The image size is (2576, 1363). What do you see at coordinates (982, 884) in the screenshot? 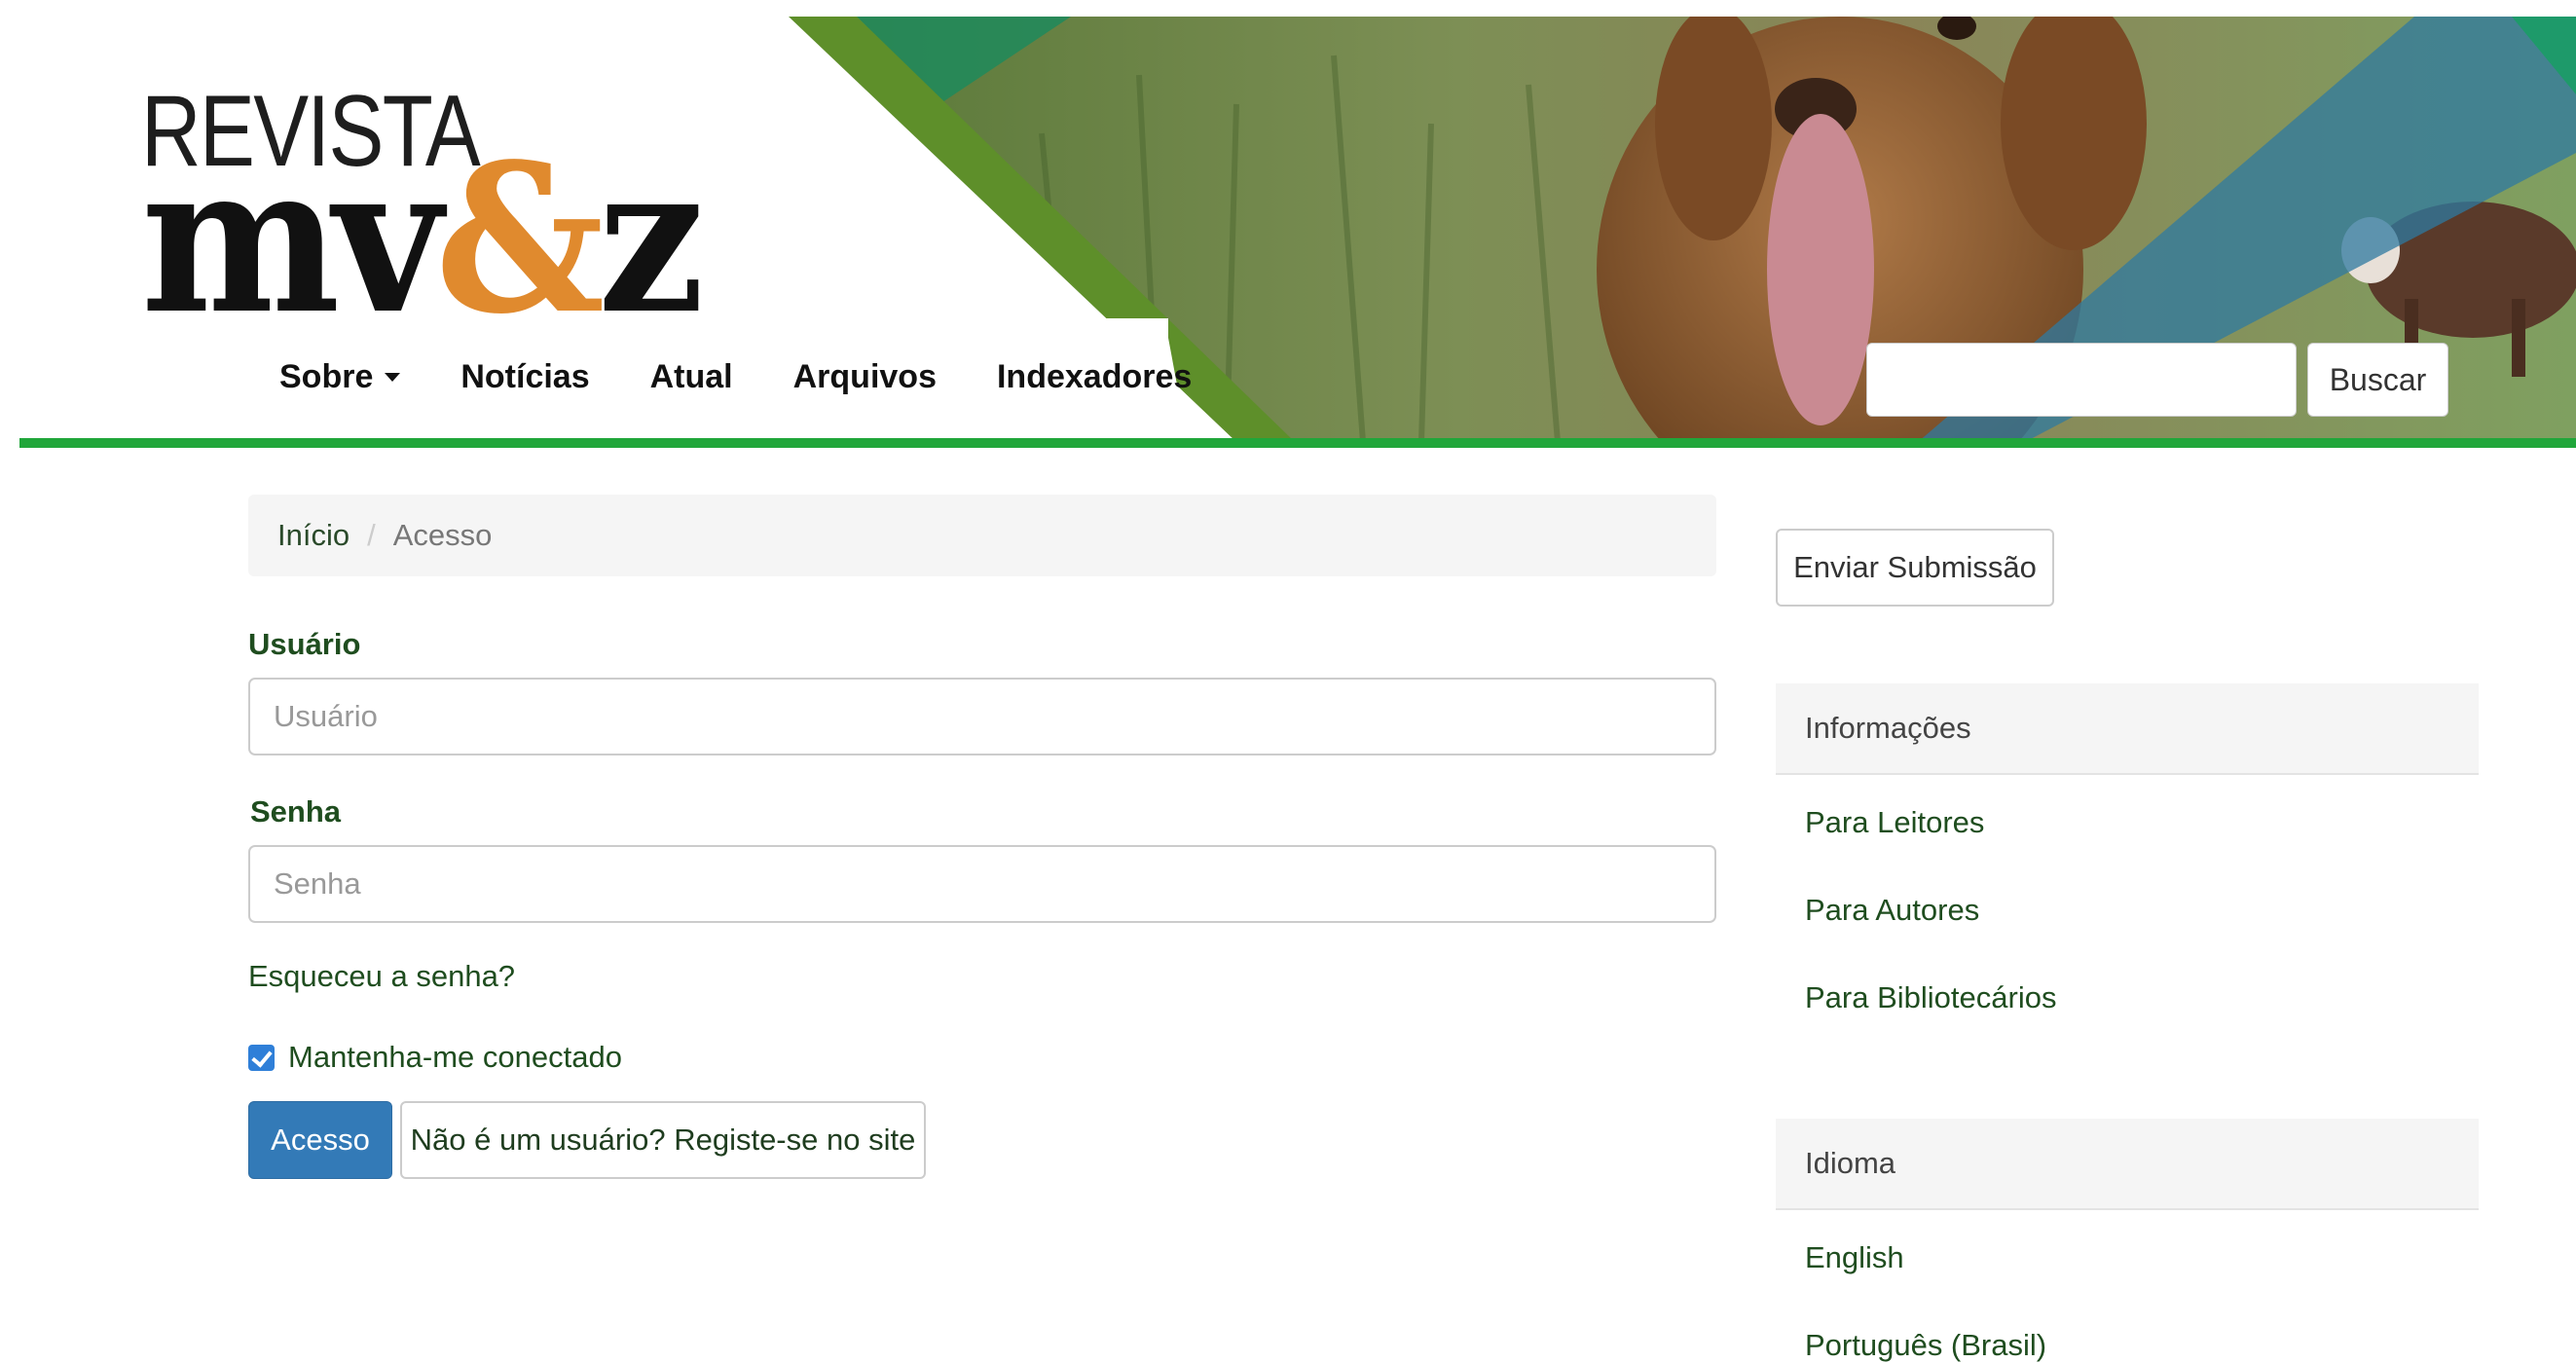
I see `password-input` at bounding box center [982, 884].